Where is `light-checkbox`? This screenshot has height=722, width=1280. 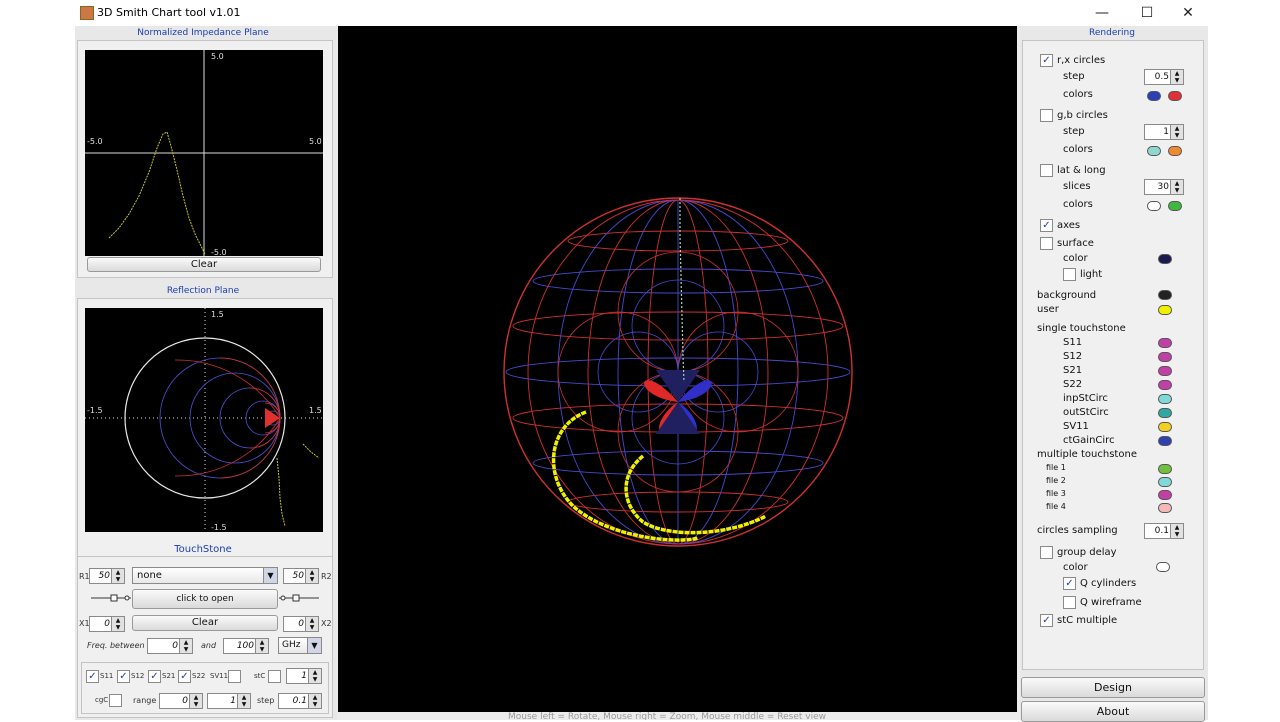
light-checkbox is located at coordinates (1069, 274).